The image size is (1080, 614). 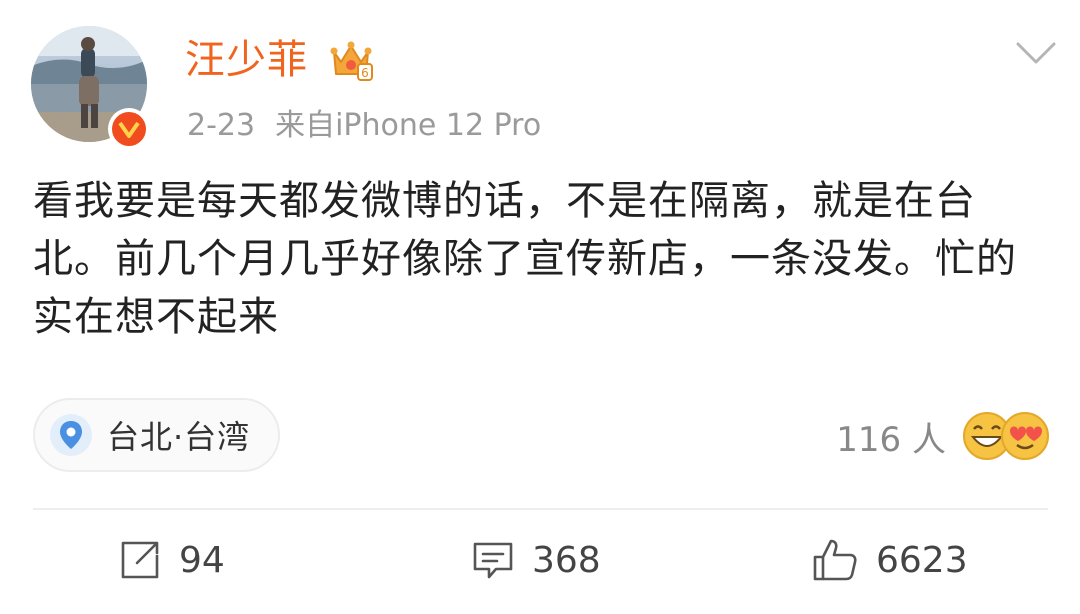 I want to click on username: 汪少菲, so click(x=246, y=60).